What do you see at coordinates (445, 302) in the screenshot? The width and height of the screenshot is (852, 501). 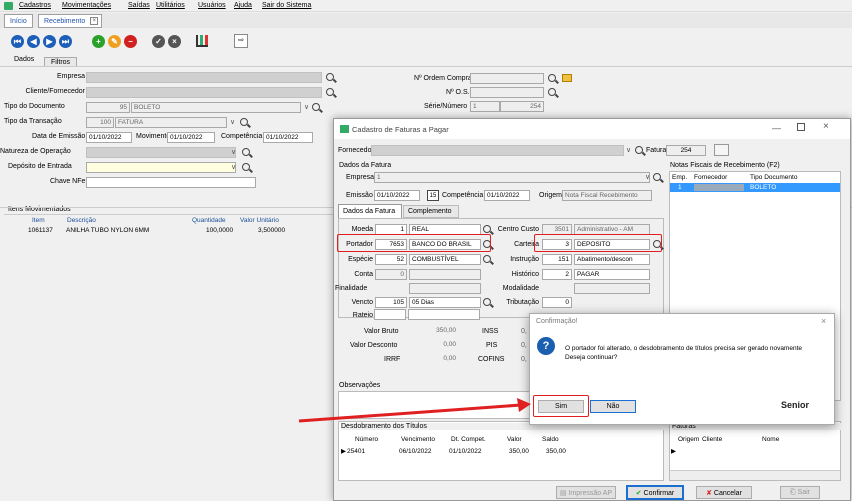 I see `vencto-select: 05 Dias` at bounding box center [445, 302].